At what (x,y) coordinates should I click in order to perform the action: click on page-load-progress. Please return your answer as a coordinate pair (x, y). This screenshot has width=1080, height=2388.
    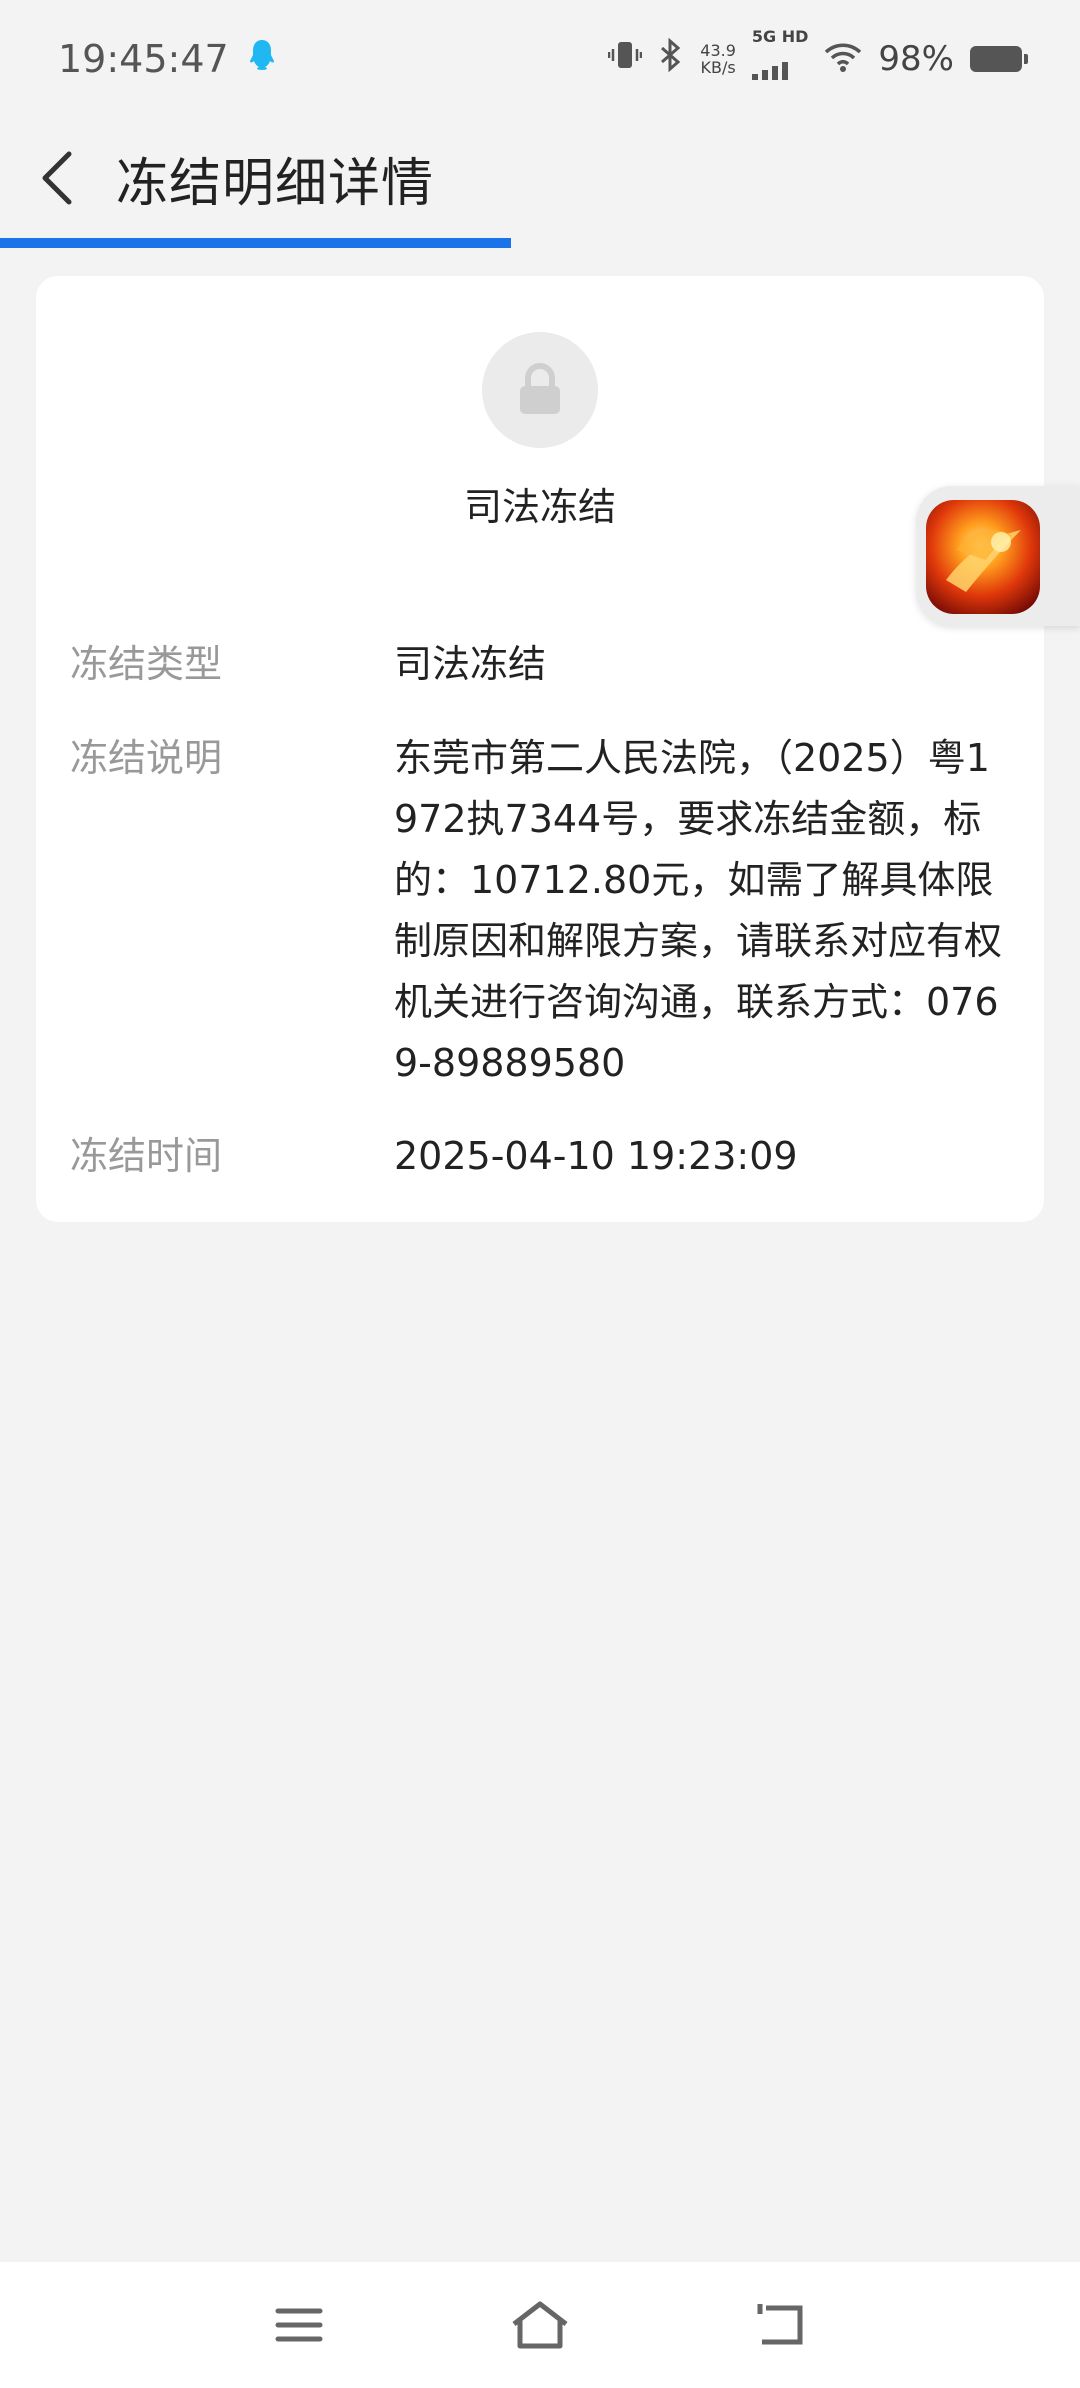
    Looking at the image, I should click on (540, 243).